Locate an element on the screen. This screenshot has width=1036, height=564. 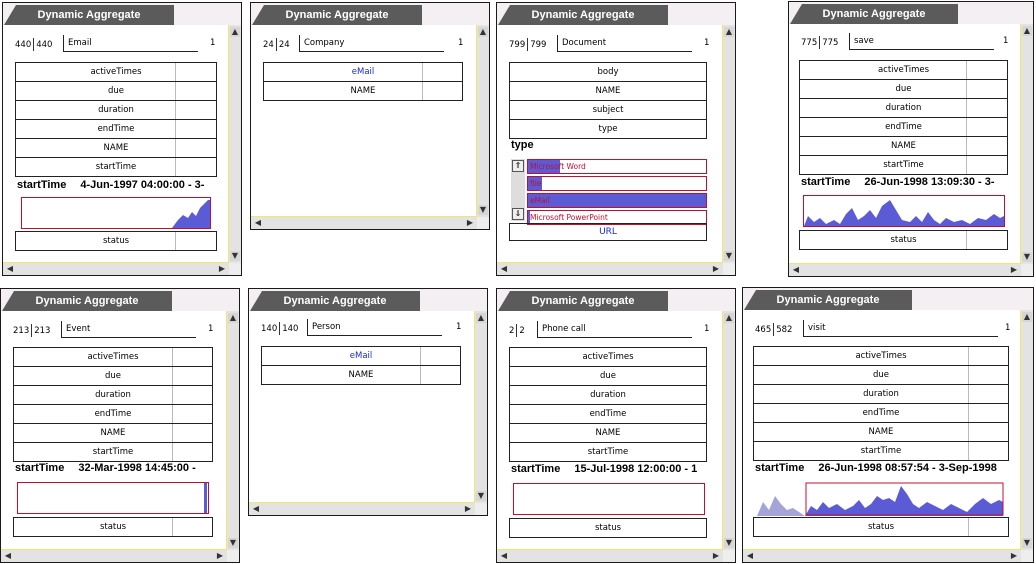
aggregate-label-field: Person is located at coordinates (374, 327).